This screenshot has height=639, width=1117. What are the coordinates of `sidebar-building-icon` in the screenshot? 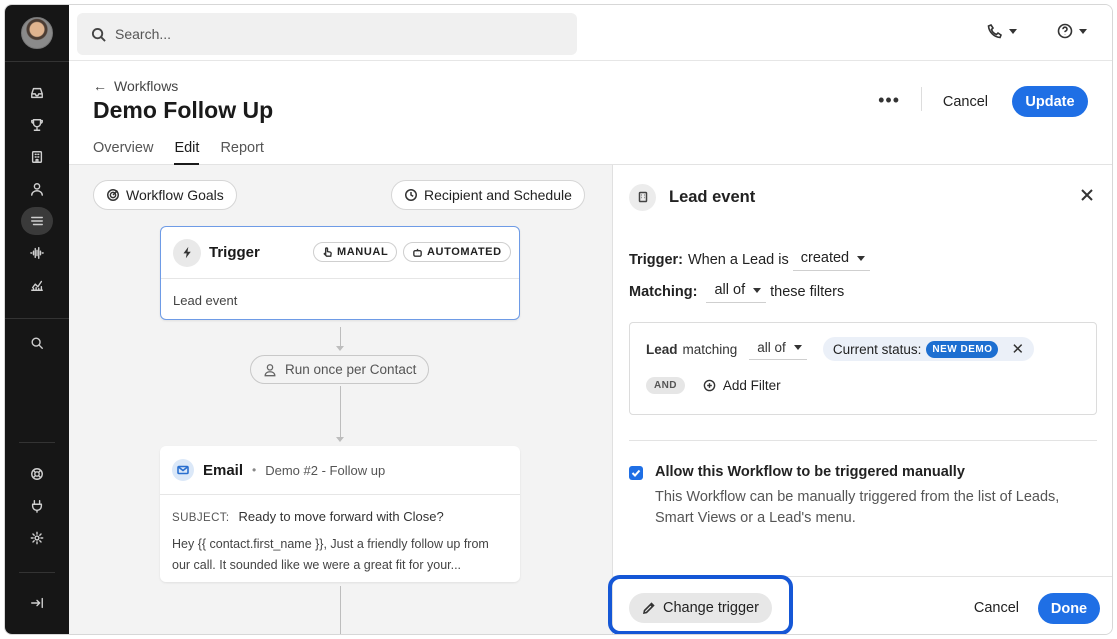 It's located at (37, 157).